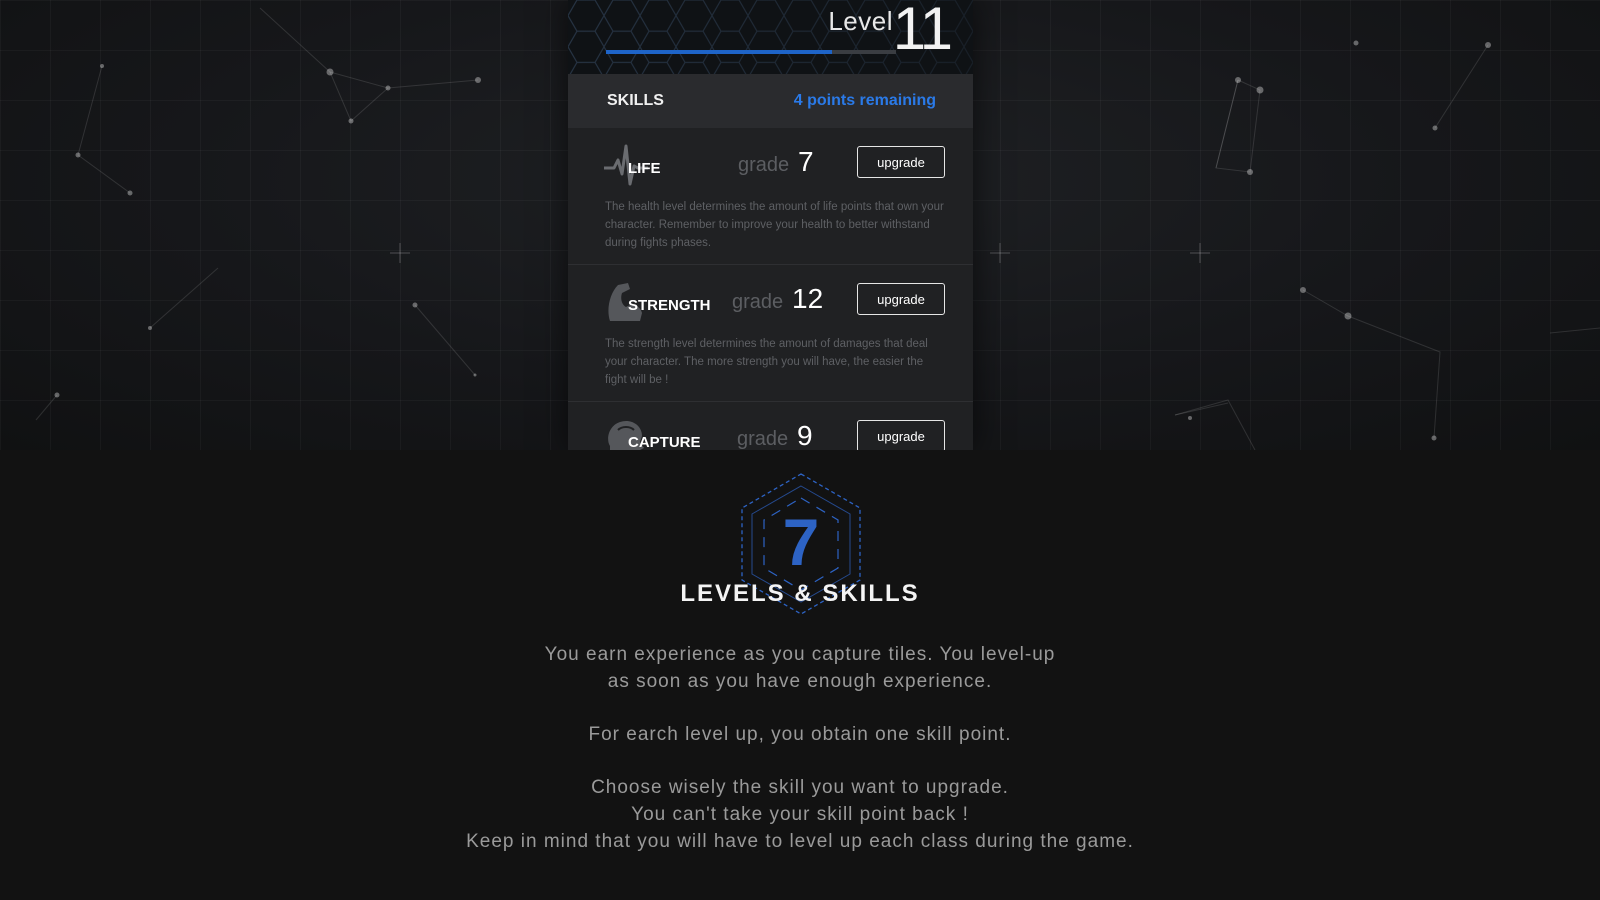  Describe the element at coordinates (808, 298) in the screenshot. I see `grade-value-strength: 12` at that location.